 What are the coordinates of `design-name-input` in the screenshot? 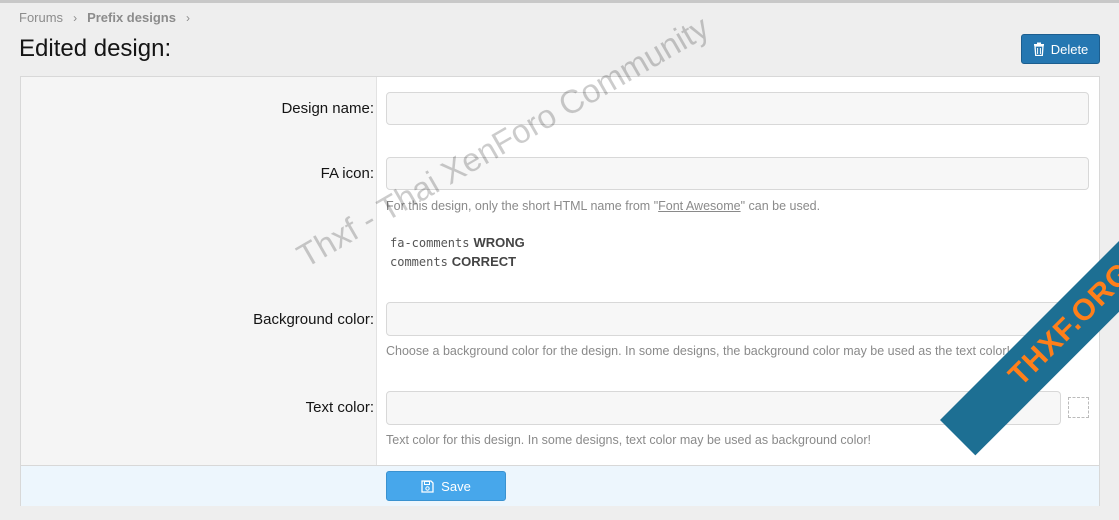 It's located at (737, 108).